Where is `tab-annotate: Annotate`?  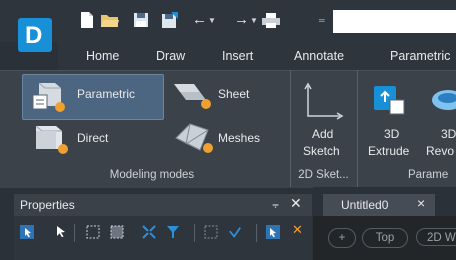
tab-annotate: Annotate is located at coordinates (319, 56).